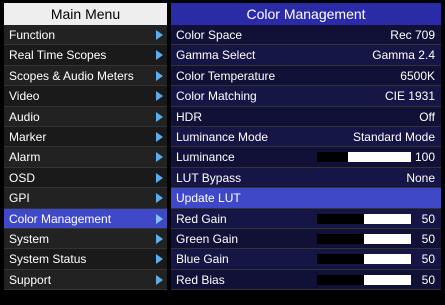  What do you see at coordinates (209, 177) in the screenshot?
I see `setting-label: LUT Bypass` at bounding box center [209, 177].